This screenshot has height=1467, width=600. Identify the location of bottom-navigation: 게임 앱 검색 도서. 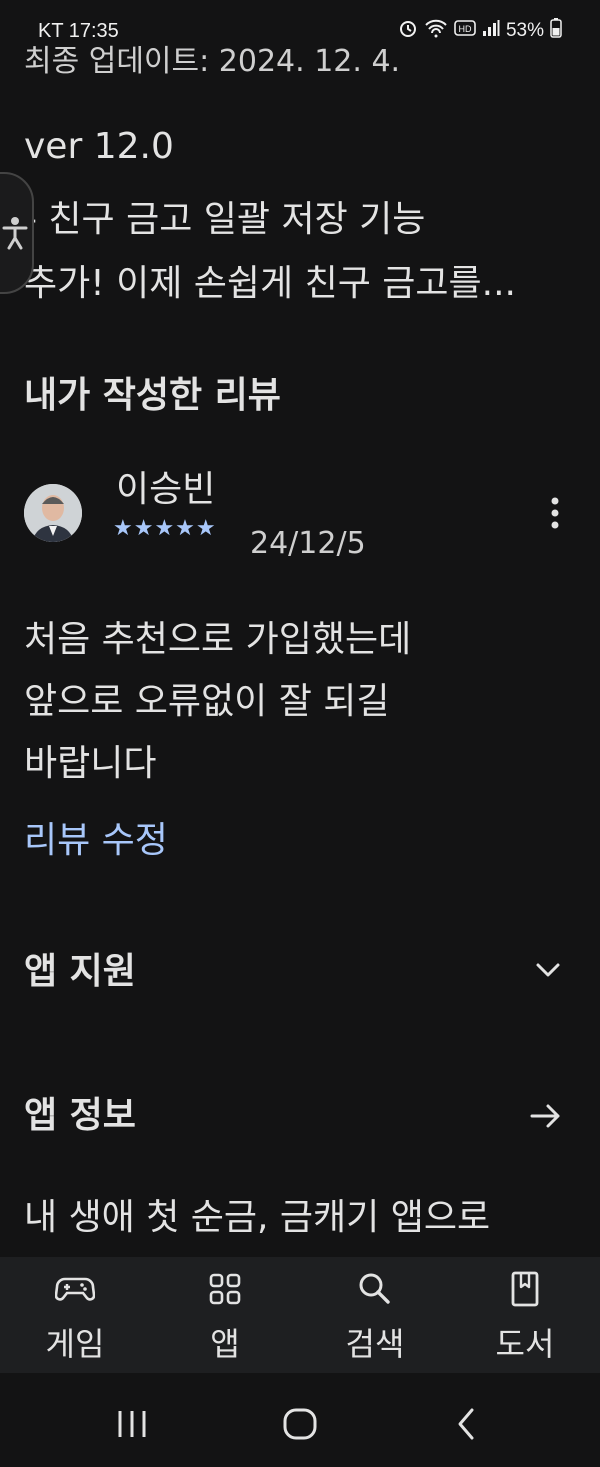
(300, 1315).